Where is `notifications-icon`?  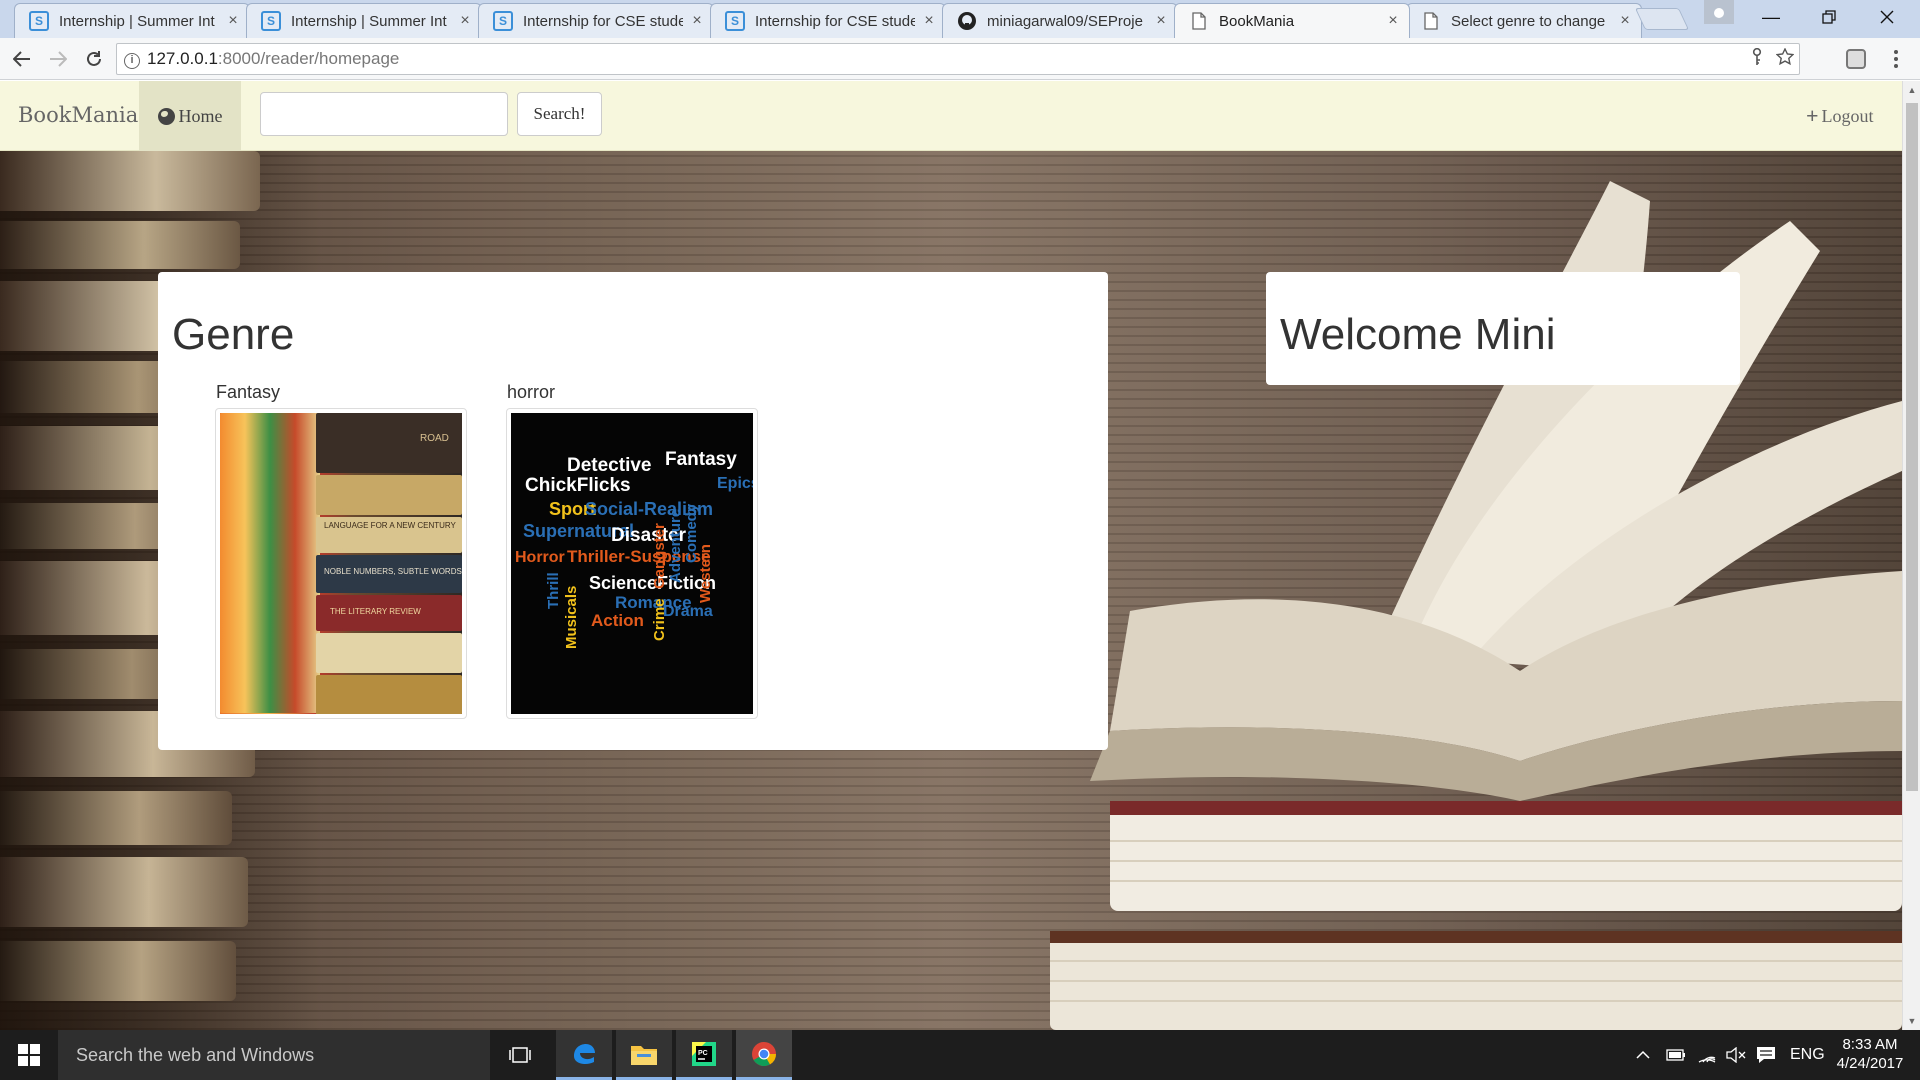
notifications-icon is located at coordinates (1766, 1055).